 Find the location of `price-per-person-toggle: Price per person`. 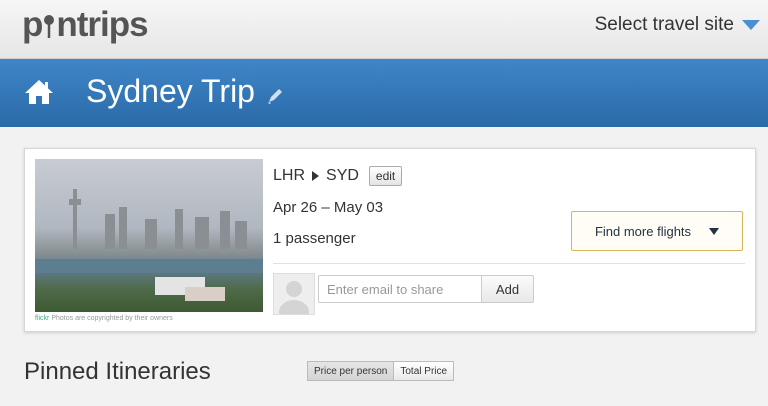

price-per-person-toggle: Price per person is located at coordinates (351, 371).